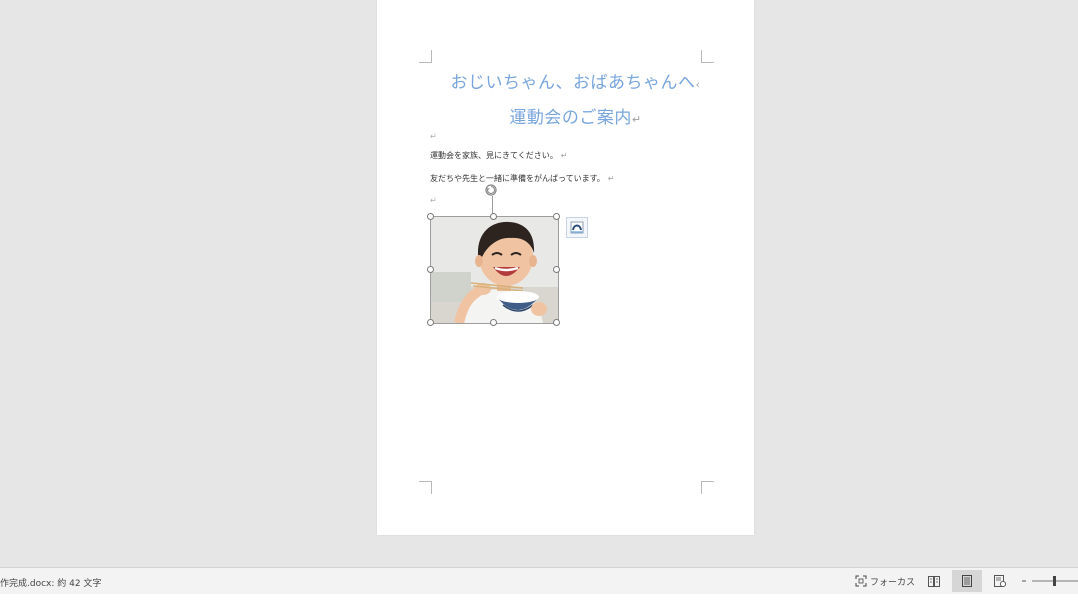 This screenshot has width=1078, height=606. What do you see at coordinates (556, 216) in the screenshot?
I see `resize-handle-top-right` at bounding box center [556, 216].